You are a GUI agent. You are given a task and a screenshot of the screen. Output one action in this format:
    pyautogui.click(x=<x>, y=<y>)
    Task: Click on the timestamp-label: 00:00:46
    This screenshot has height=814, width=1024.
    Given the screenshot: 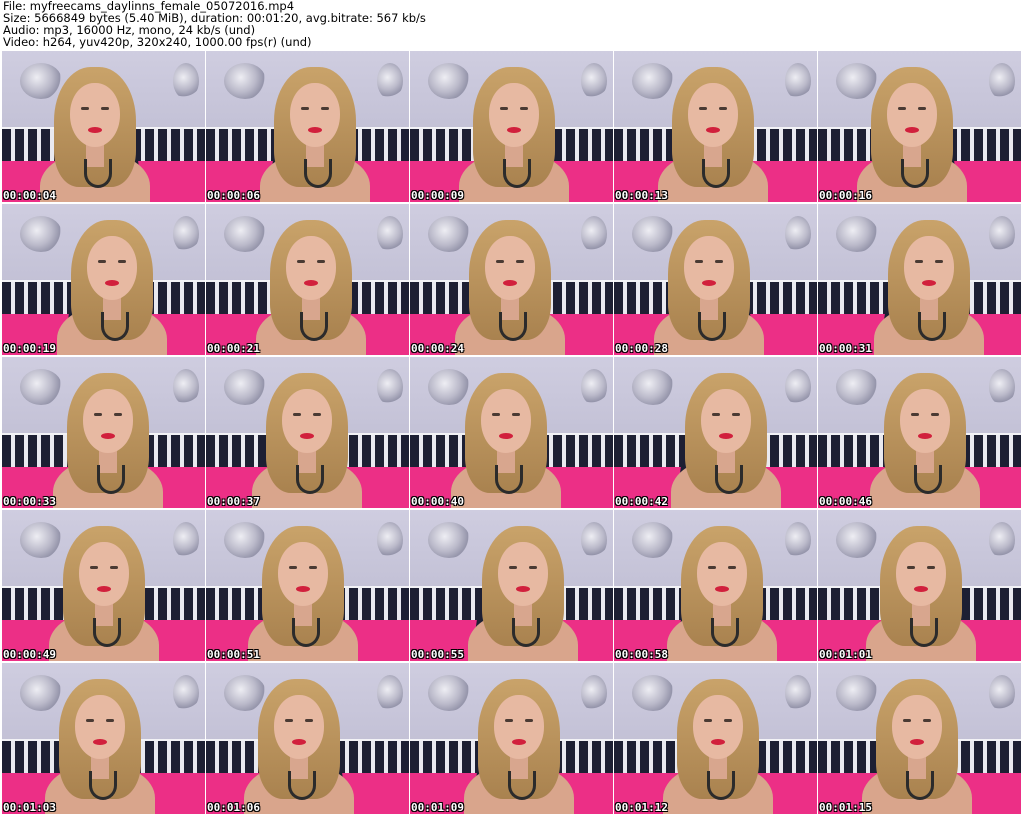 What is the action you would take?
    pyautogui.click(x=845, y=501)
    